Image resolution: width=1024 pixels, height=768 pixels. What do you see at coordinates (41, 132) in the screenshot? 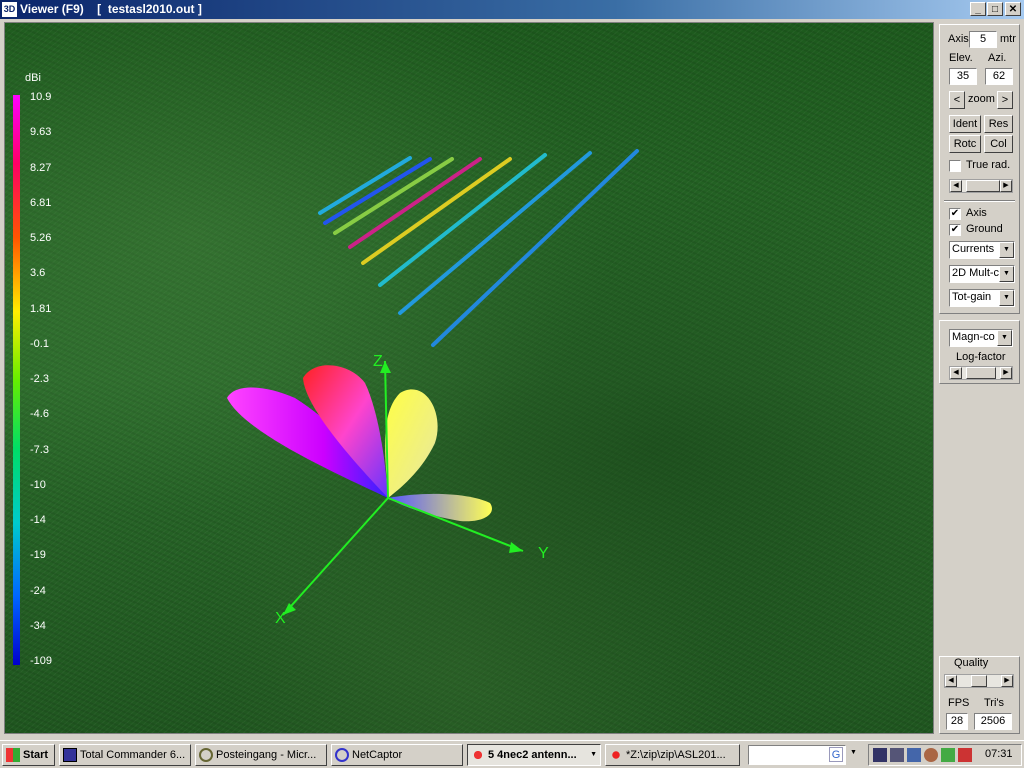
I see `scale-tick-label: 9.63` at bounding box center [41, 132].